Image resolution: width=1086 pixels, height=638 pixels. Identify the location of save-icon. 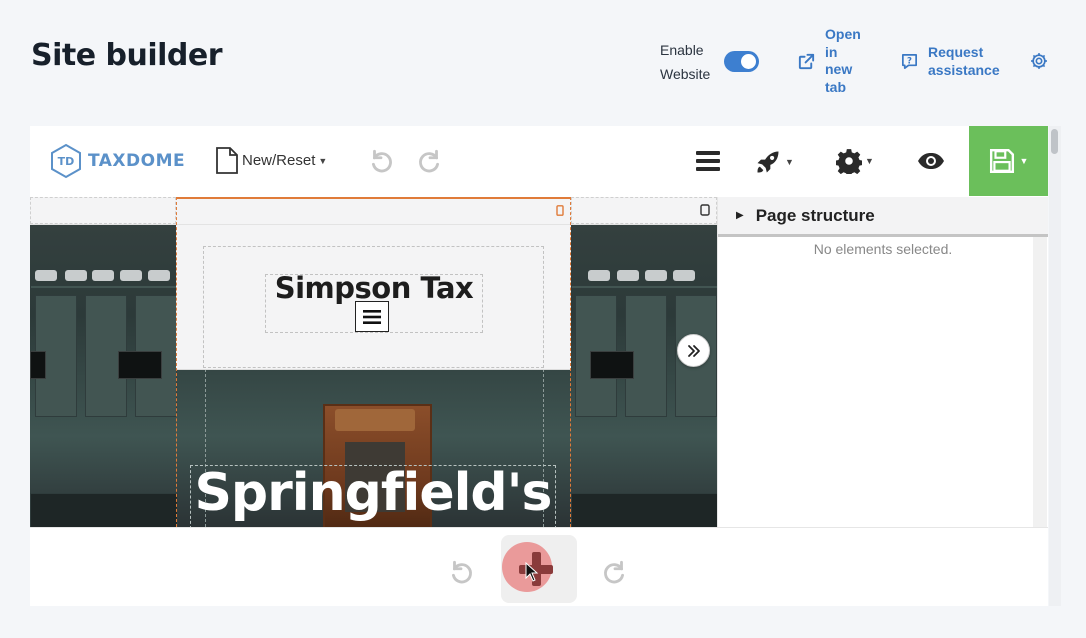
(1001, 161).